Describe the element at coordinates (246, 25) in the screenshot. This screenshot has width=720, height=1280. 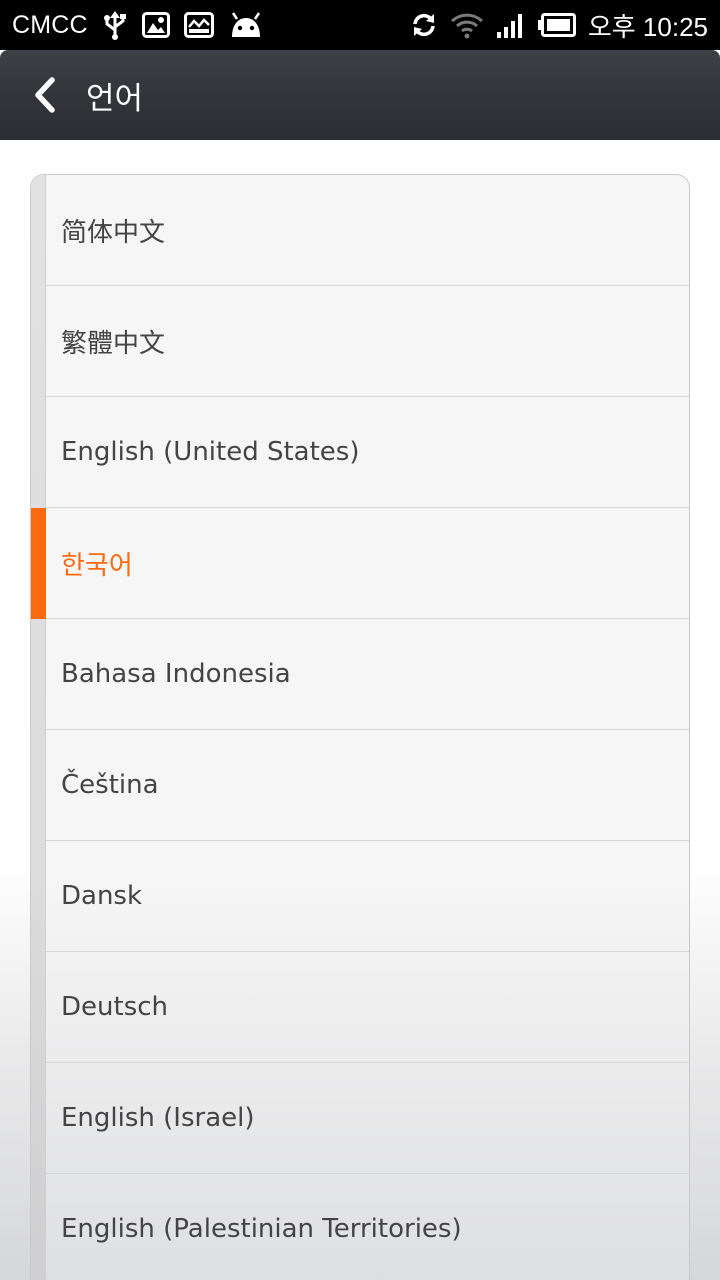
I see `android-icon` at that location.